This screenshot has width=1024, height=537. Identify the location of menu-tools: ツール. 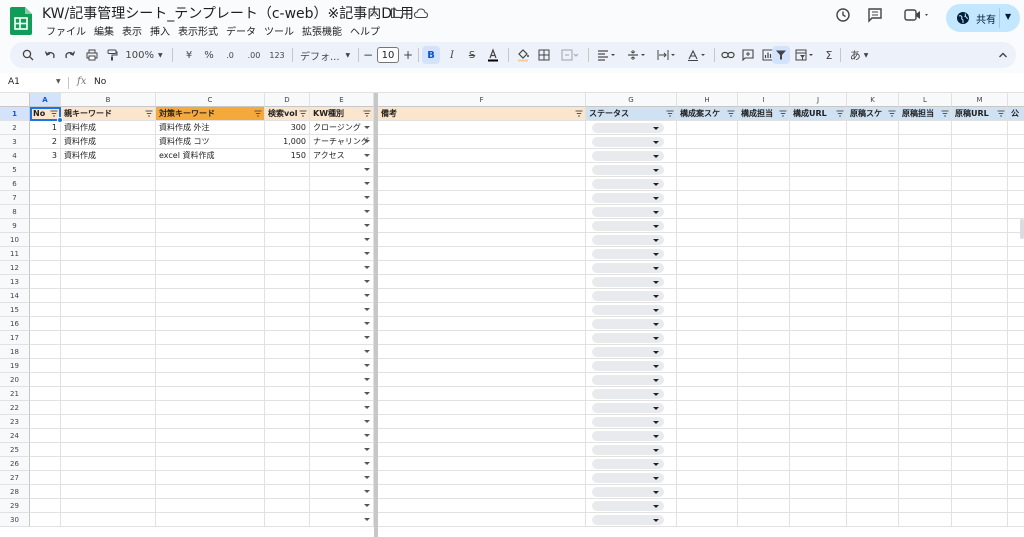
(279, 30).